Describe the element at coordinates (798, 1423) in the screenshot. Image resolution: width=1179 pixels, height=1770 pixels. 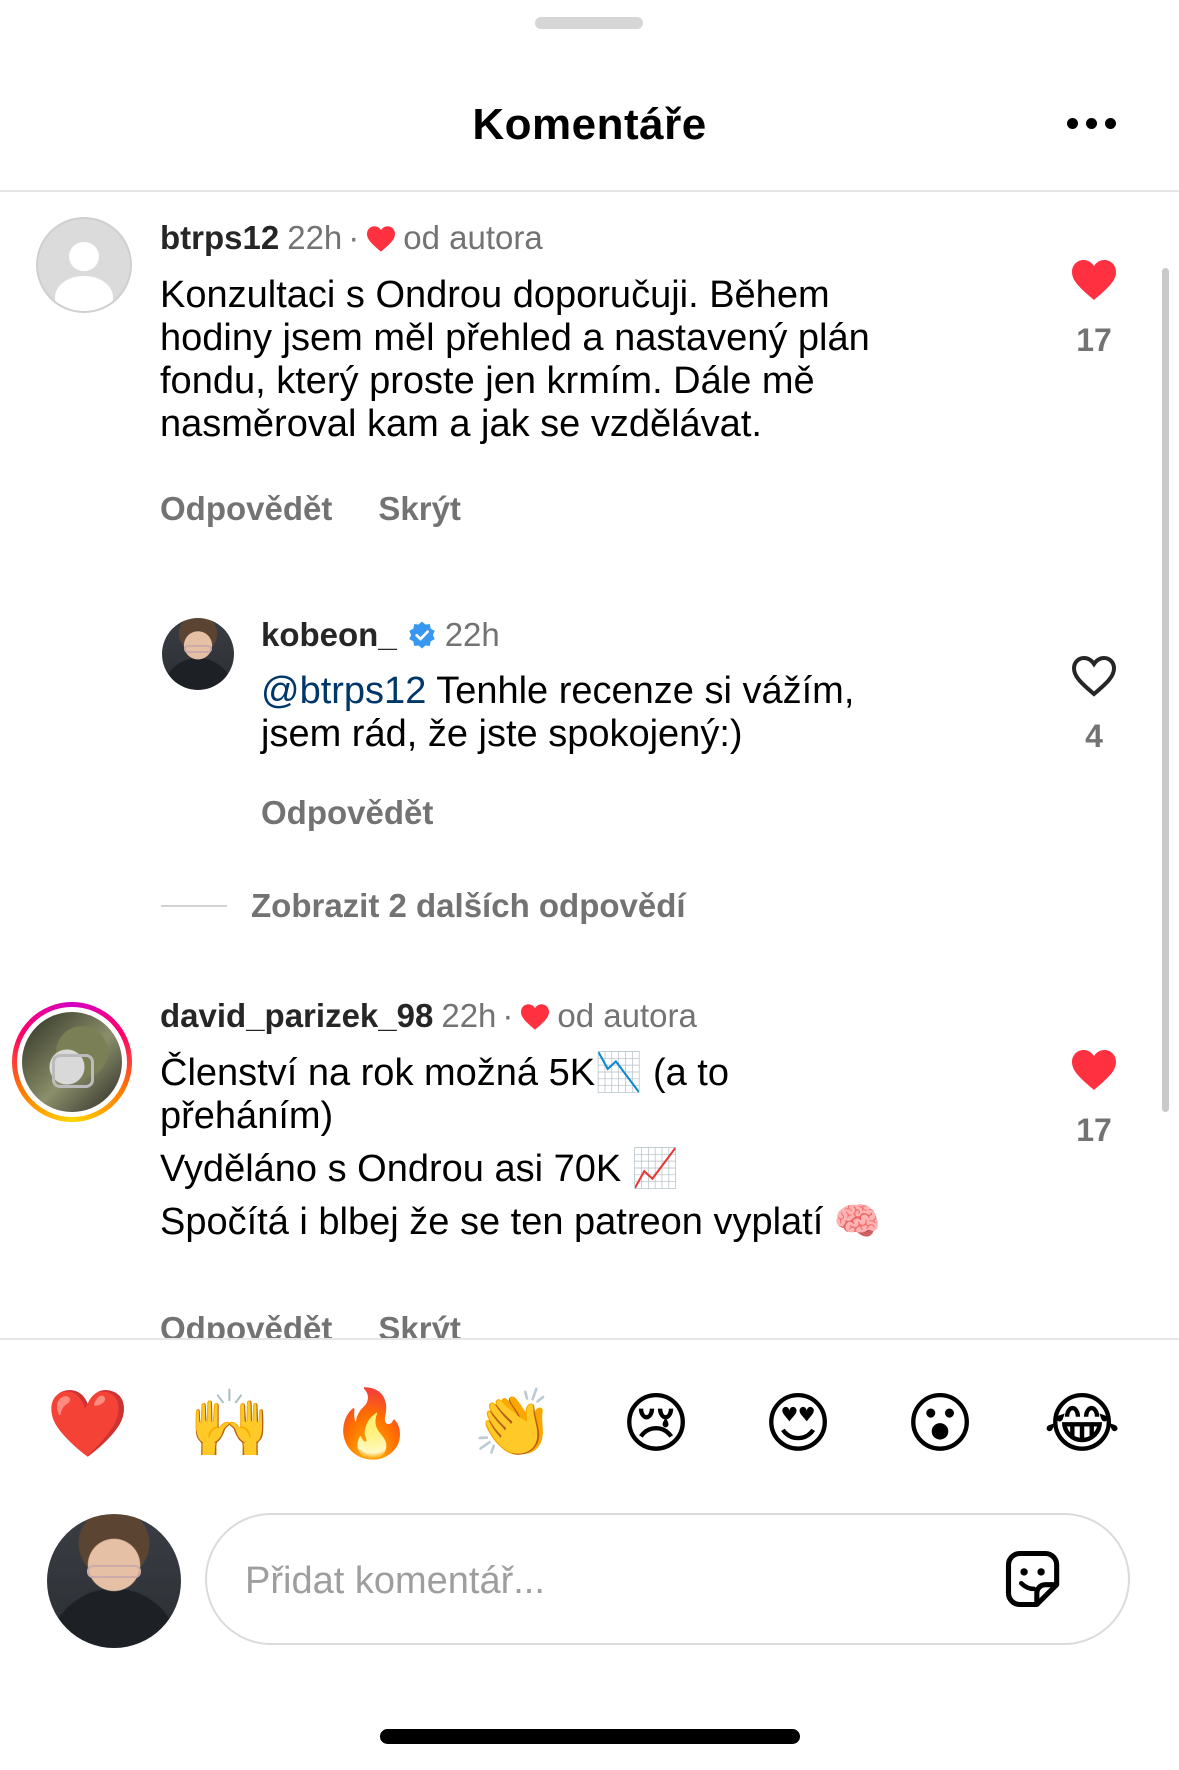
I see `reaction-heart-eyes: 😍` at that location.